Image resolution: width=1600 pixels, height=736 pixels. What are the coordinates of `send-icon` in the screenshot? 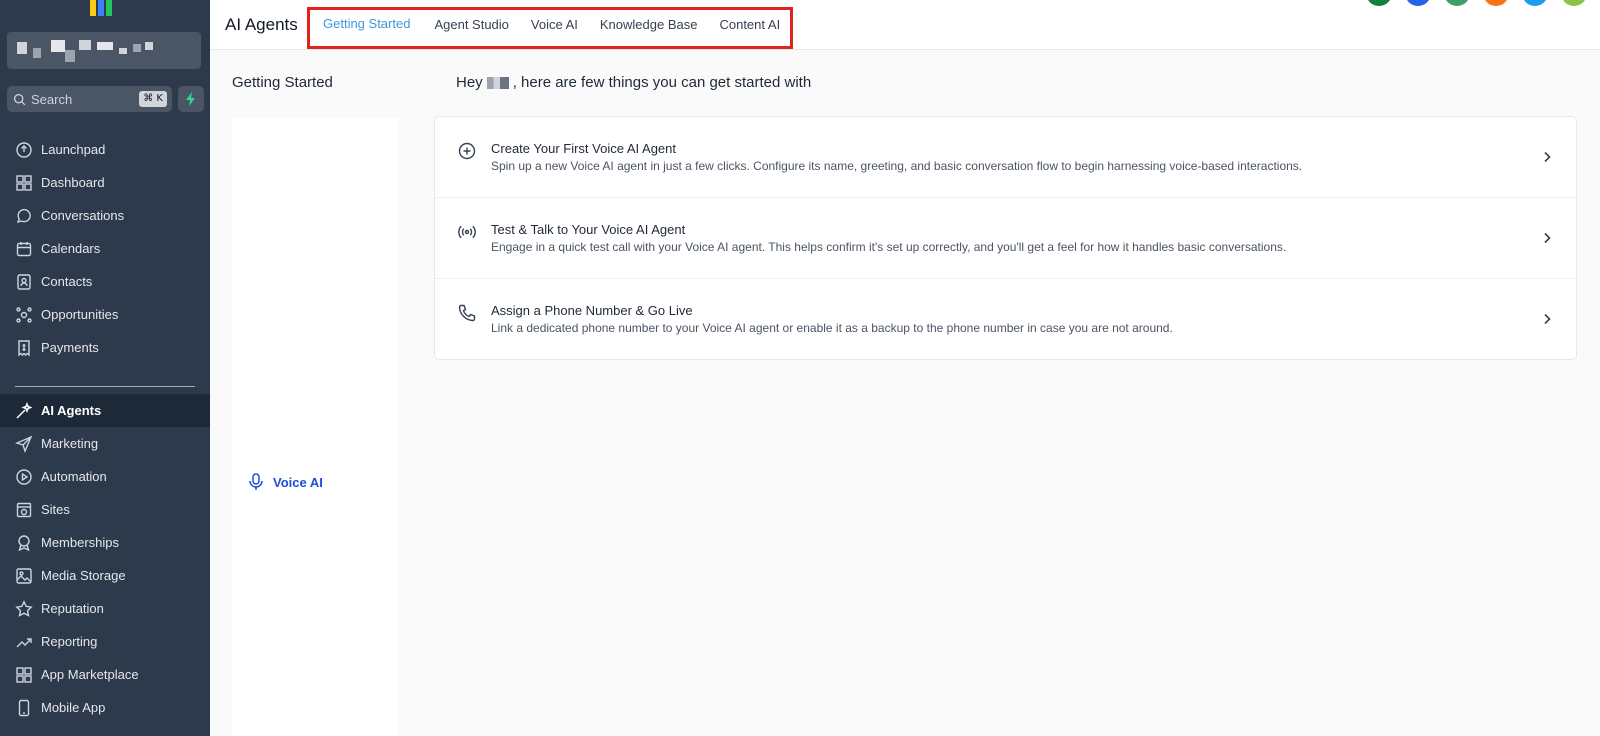 It's located at (24, 444).